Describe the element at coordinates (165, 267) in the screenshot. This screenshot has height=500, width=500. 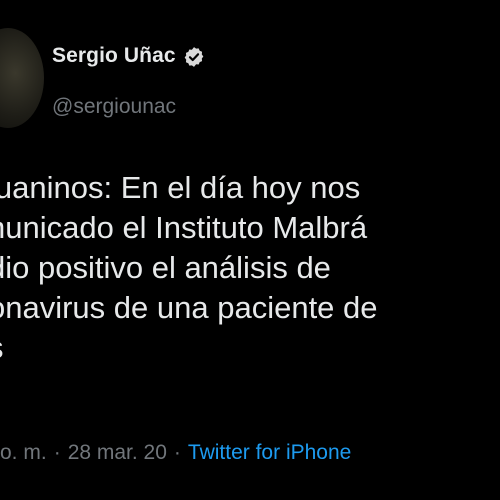
I see `tweet-text-line: dio positivo el análisis de` at that location.